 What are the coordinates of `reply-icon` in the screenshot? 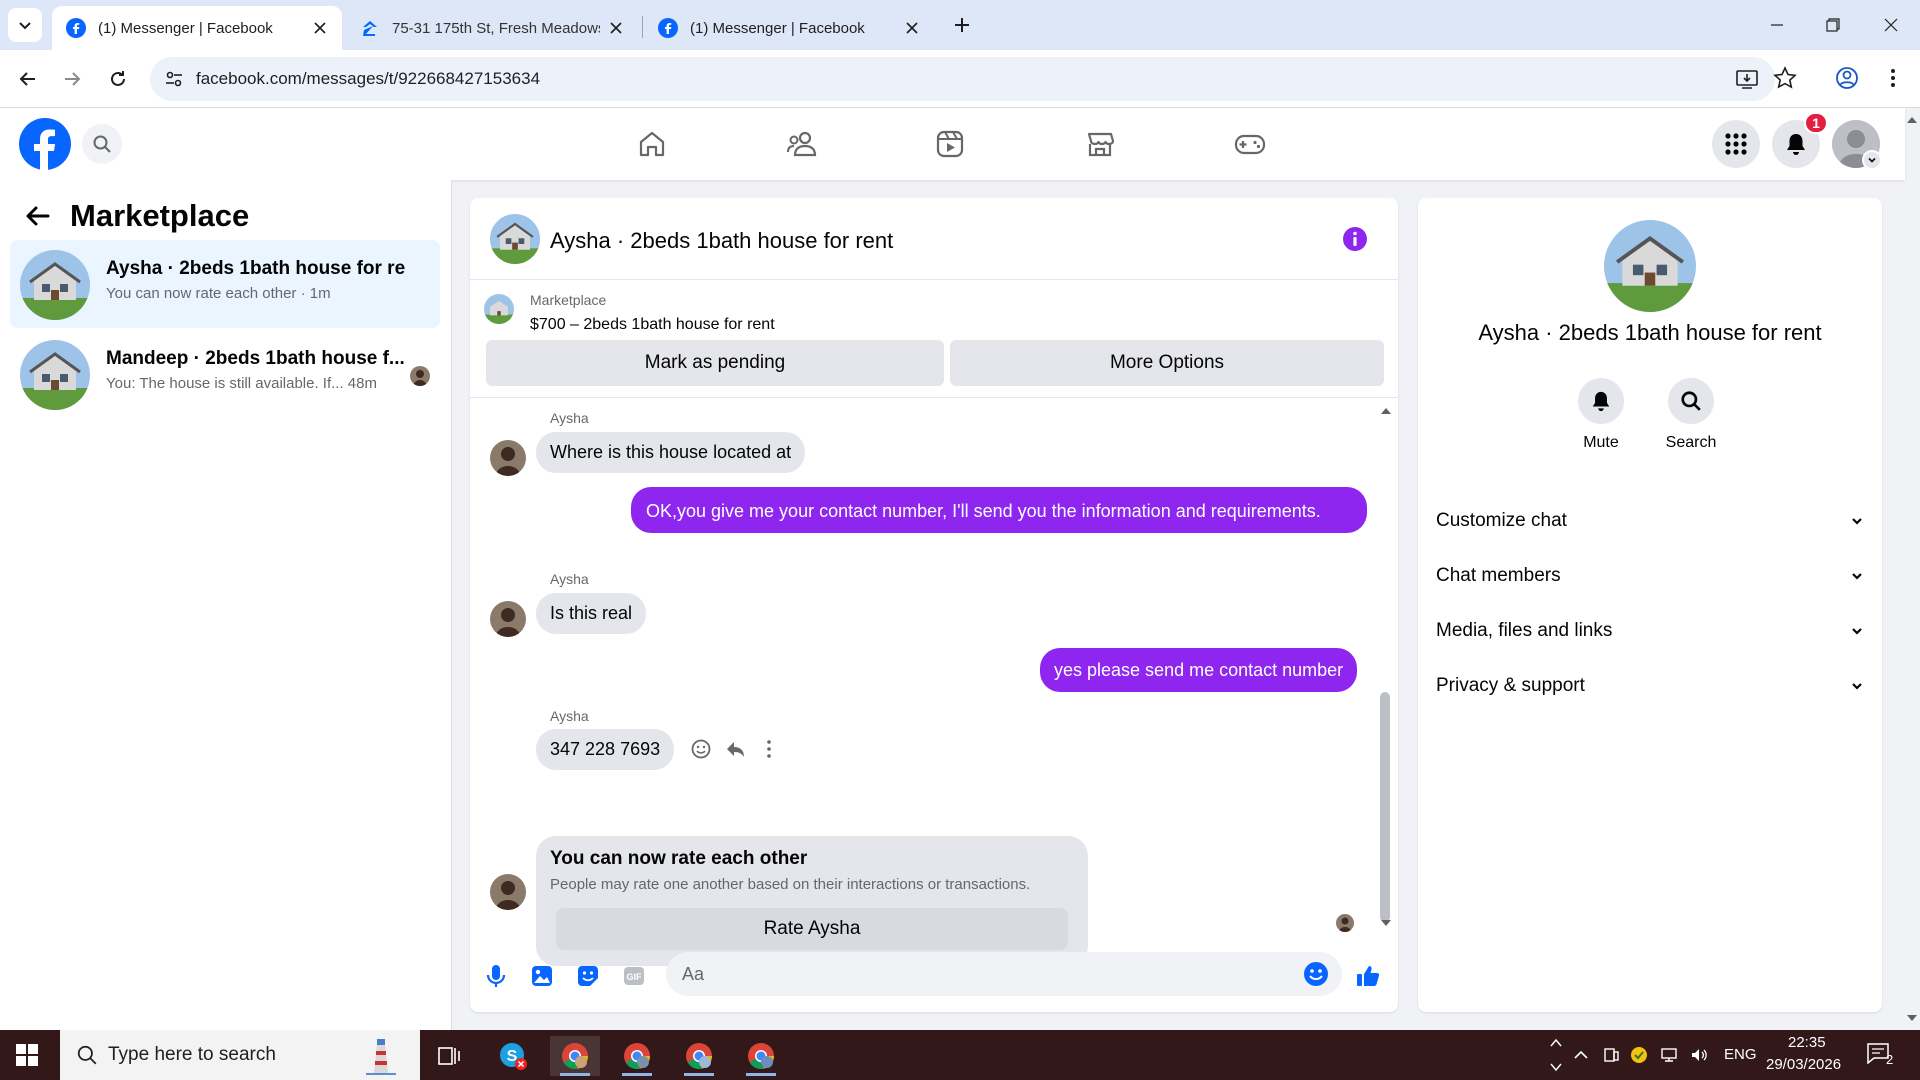 It's located at (735, 749).